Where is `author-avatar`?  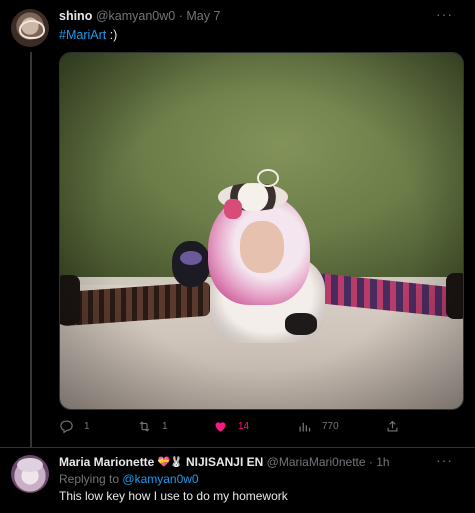 author-avatar is located at coordinates (30, 28).